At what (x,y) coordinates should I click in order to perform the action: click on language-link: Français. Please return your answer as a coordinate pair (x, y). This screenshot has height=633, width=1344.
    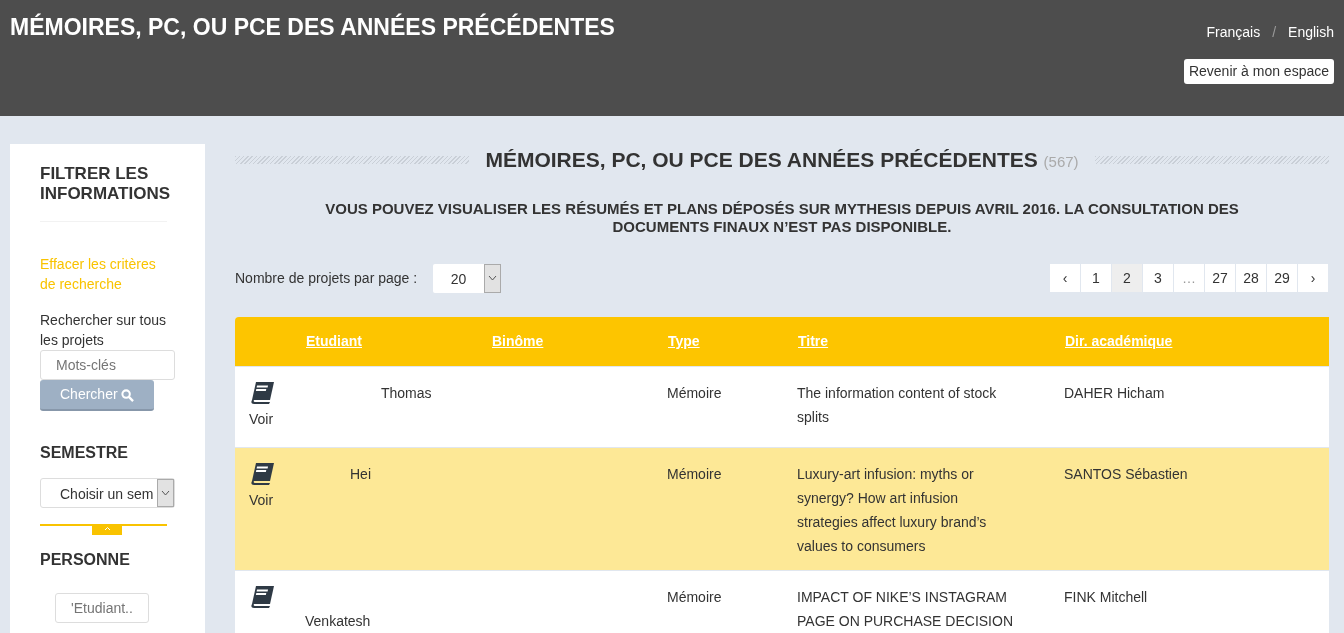
    Looking at the image, I should click on (1233, 32).